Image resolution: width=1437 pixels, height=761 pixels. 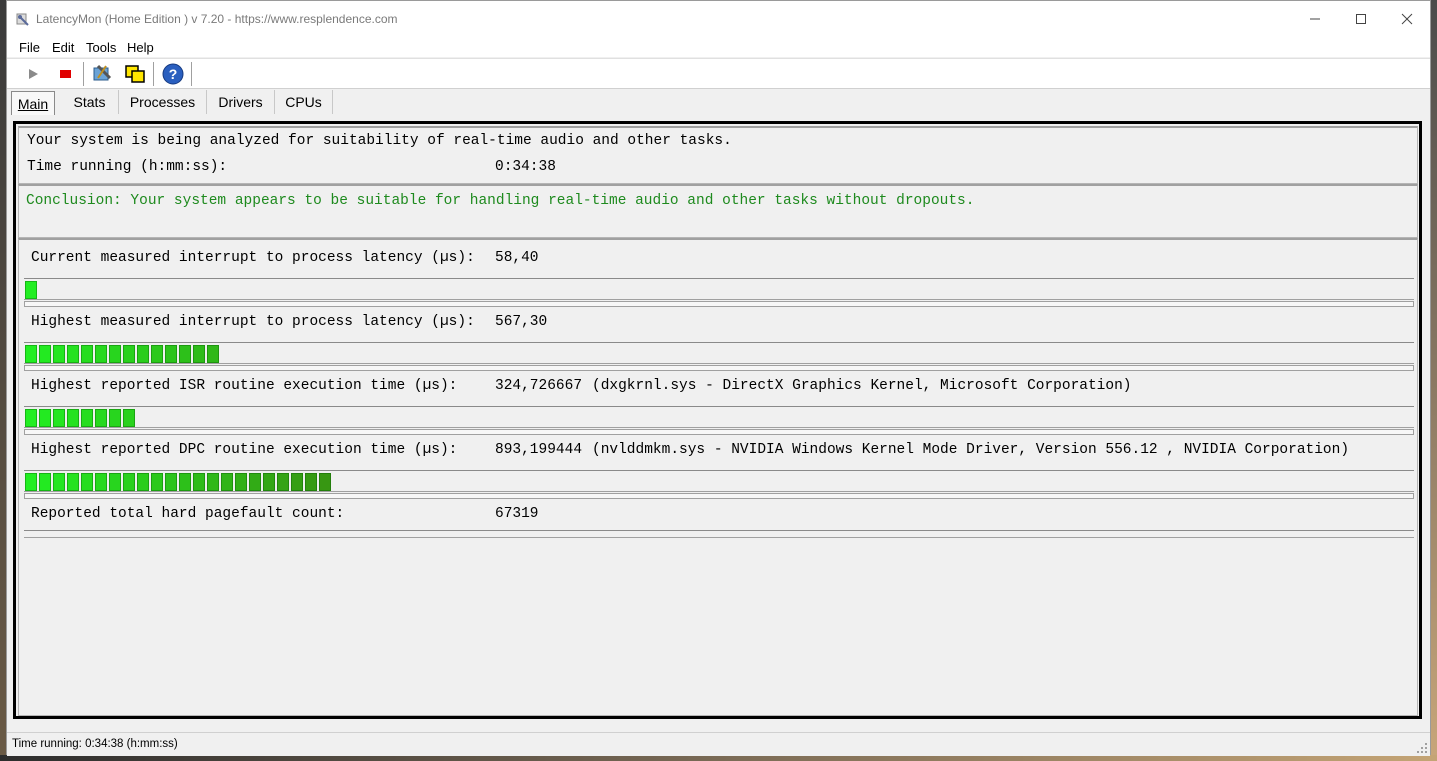 I want to click on tab-cpus: CPUs, so click(x=304, y=102).